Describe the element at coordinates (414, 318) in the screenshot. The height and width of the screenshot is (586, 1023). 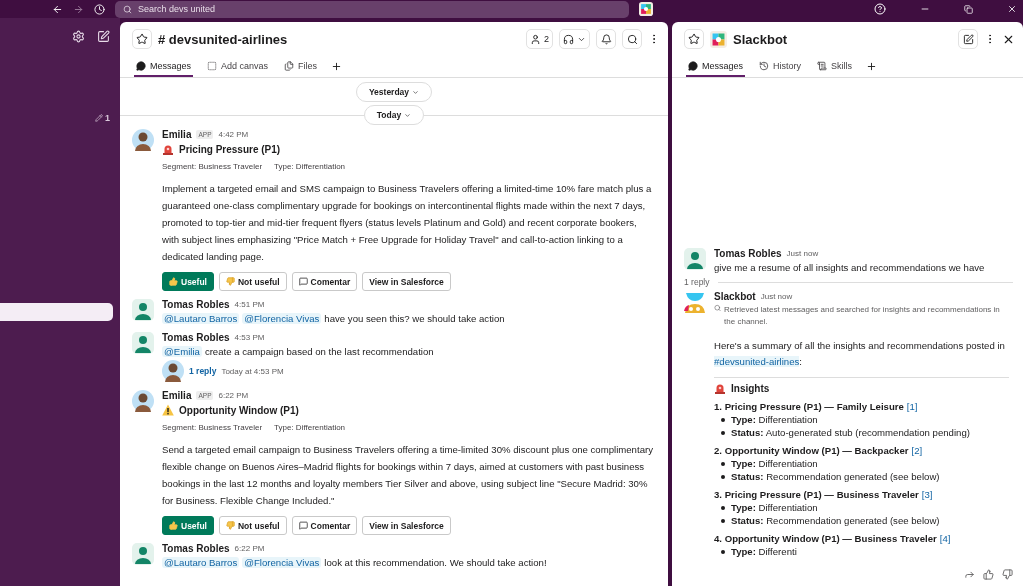
I see `message-text: have you seen this? we should take action` at that location.